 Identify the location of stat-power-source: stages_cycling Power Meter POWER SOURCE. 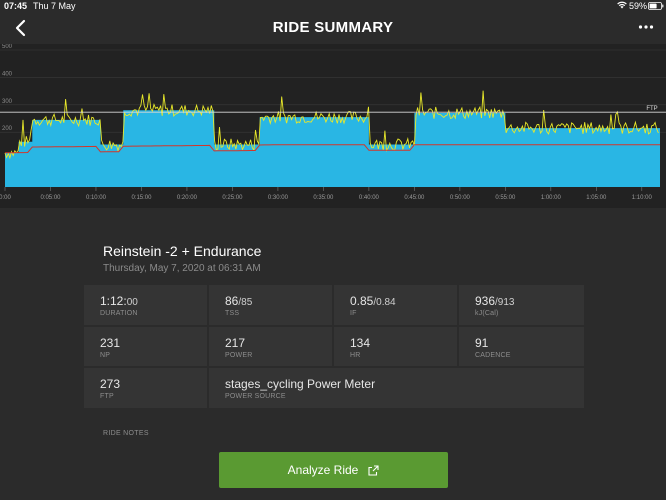
(396, 388).